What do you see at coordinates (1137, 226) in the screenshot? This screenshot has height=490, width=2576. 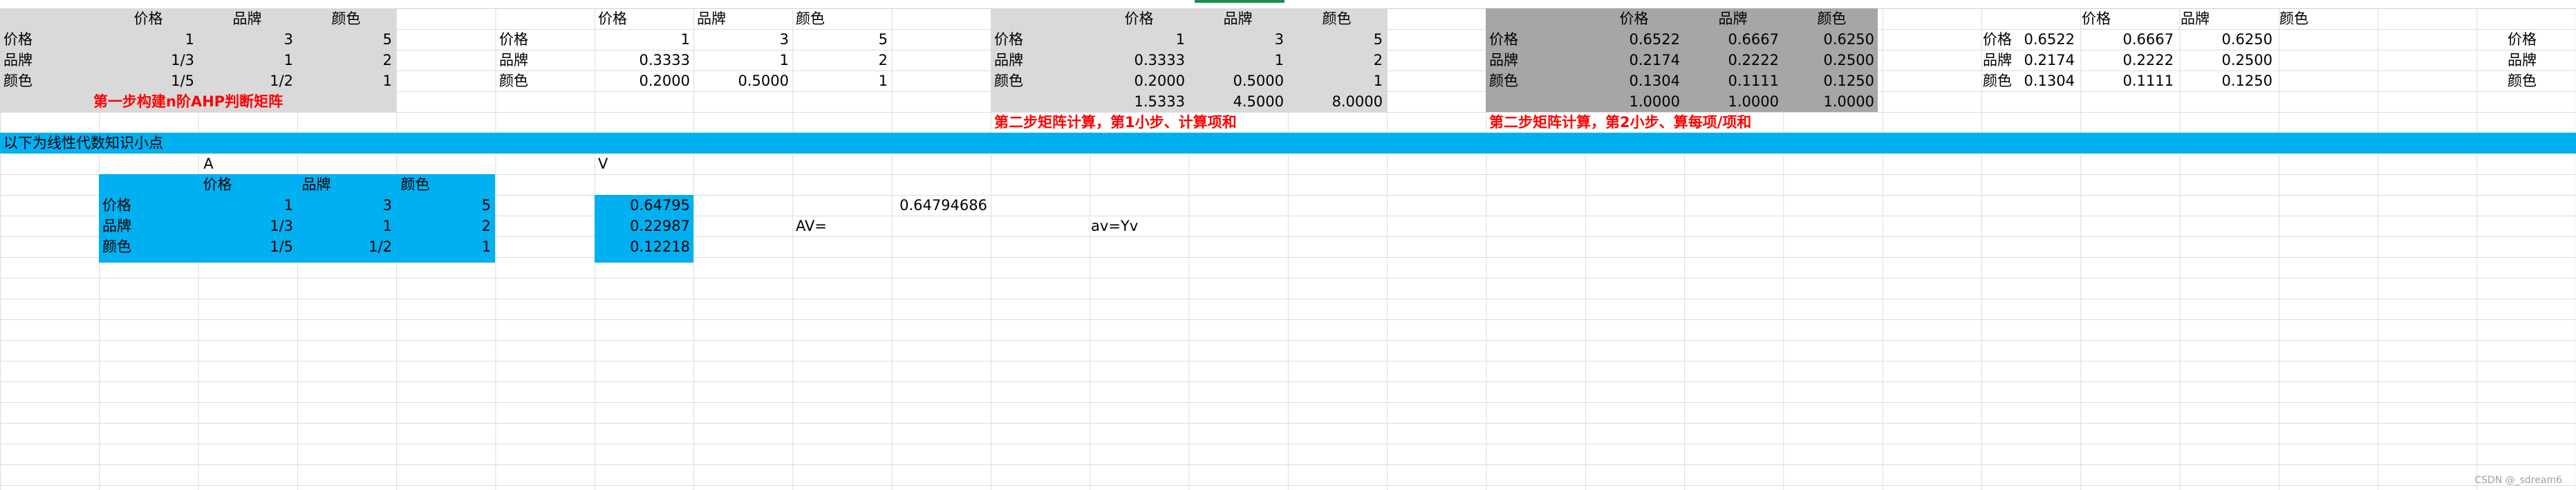 I see `av-yv-label-cell: av=Yv` at bounding box center [1137, 226].